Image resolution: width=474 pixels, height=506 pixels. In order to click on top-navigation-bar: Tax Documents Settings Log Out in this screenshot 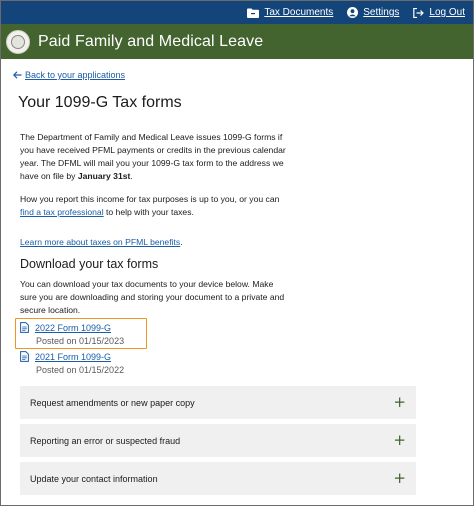, I will do `click(237, 12)`.